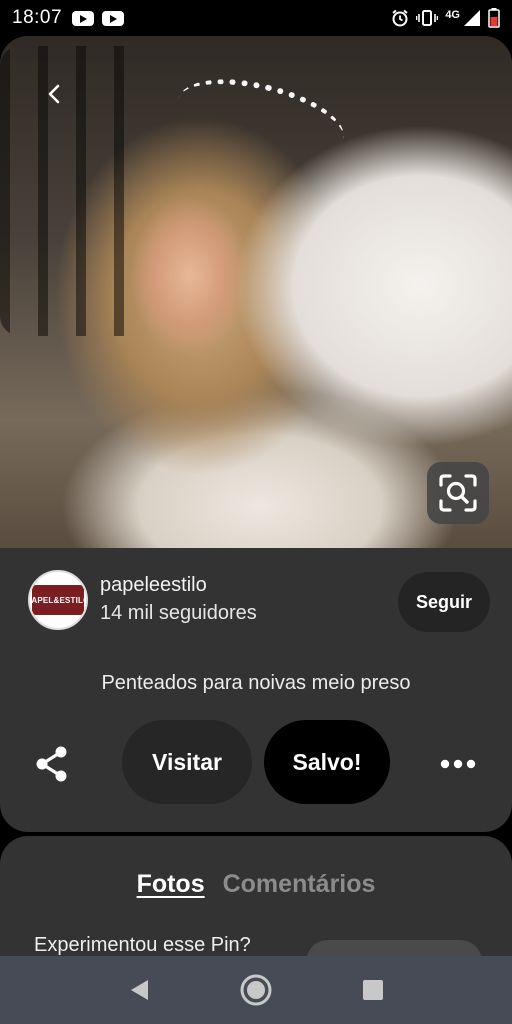  I want to click on status-time: 18:07, so click(37, 17).